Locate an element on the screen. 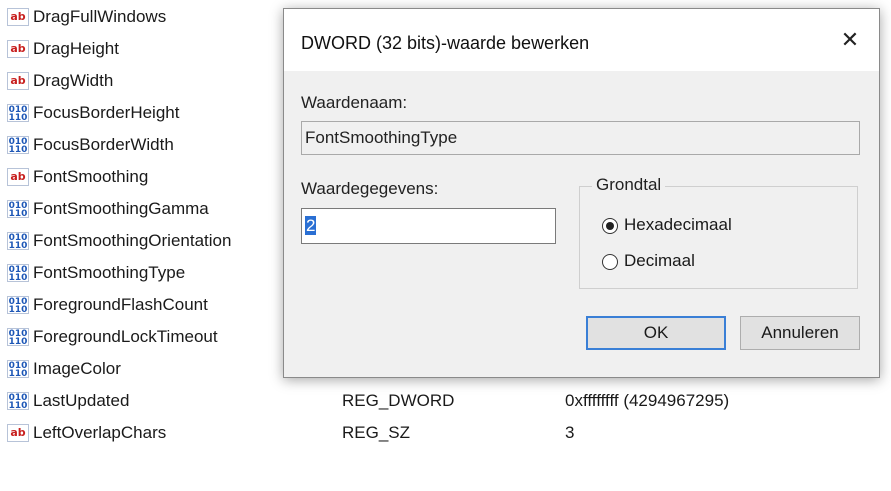 The height and width of the screenshot is (491, 891). close-icon: ✕ is located at coordinates (850, 41).